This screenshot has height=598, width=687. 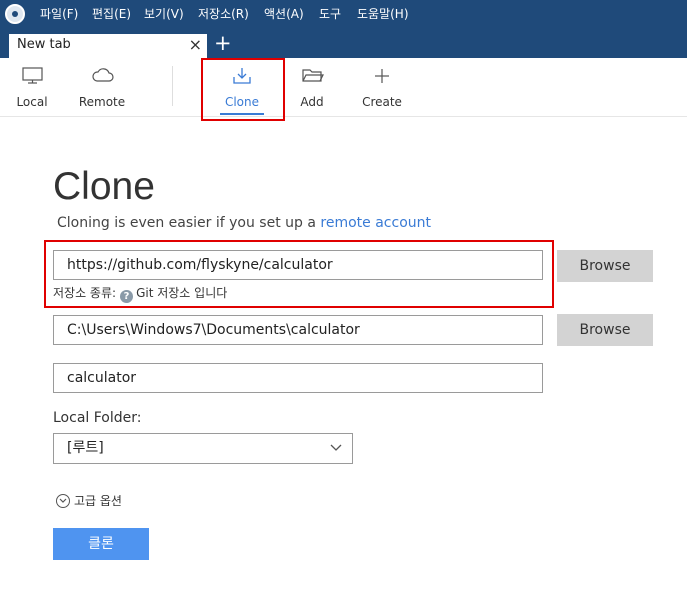 I want to click on tab-title: New tab, so click(x=44, y=44).